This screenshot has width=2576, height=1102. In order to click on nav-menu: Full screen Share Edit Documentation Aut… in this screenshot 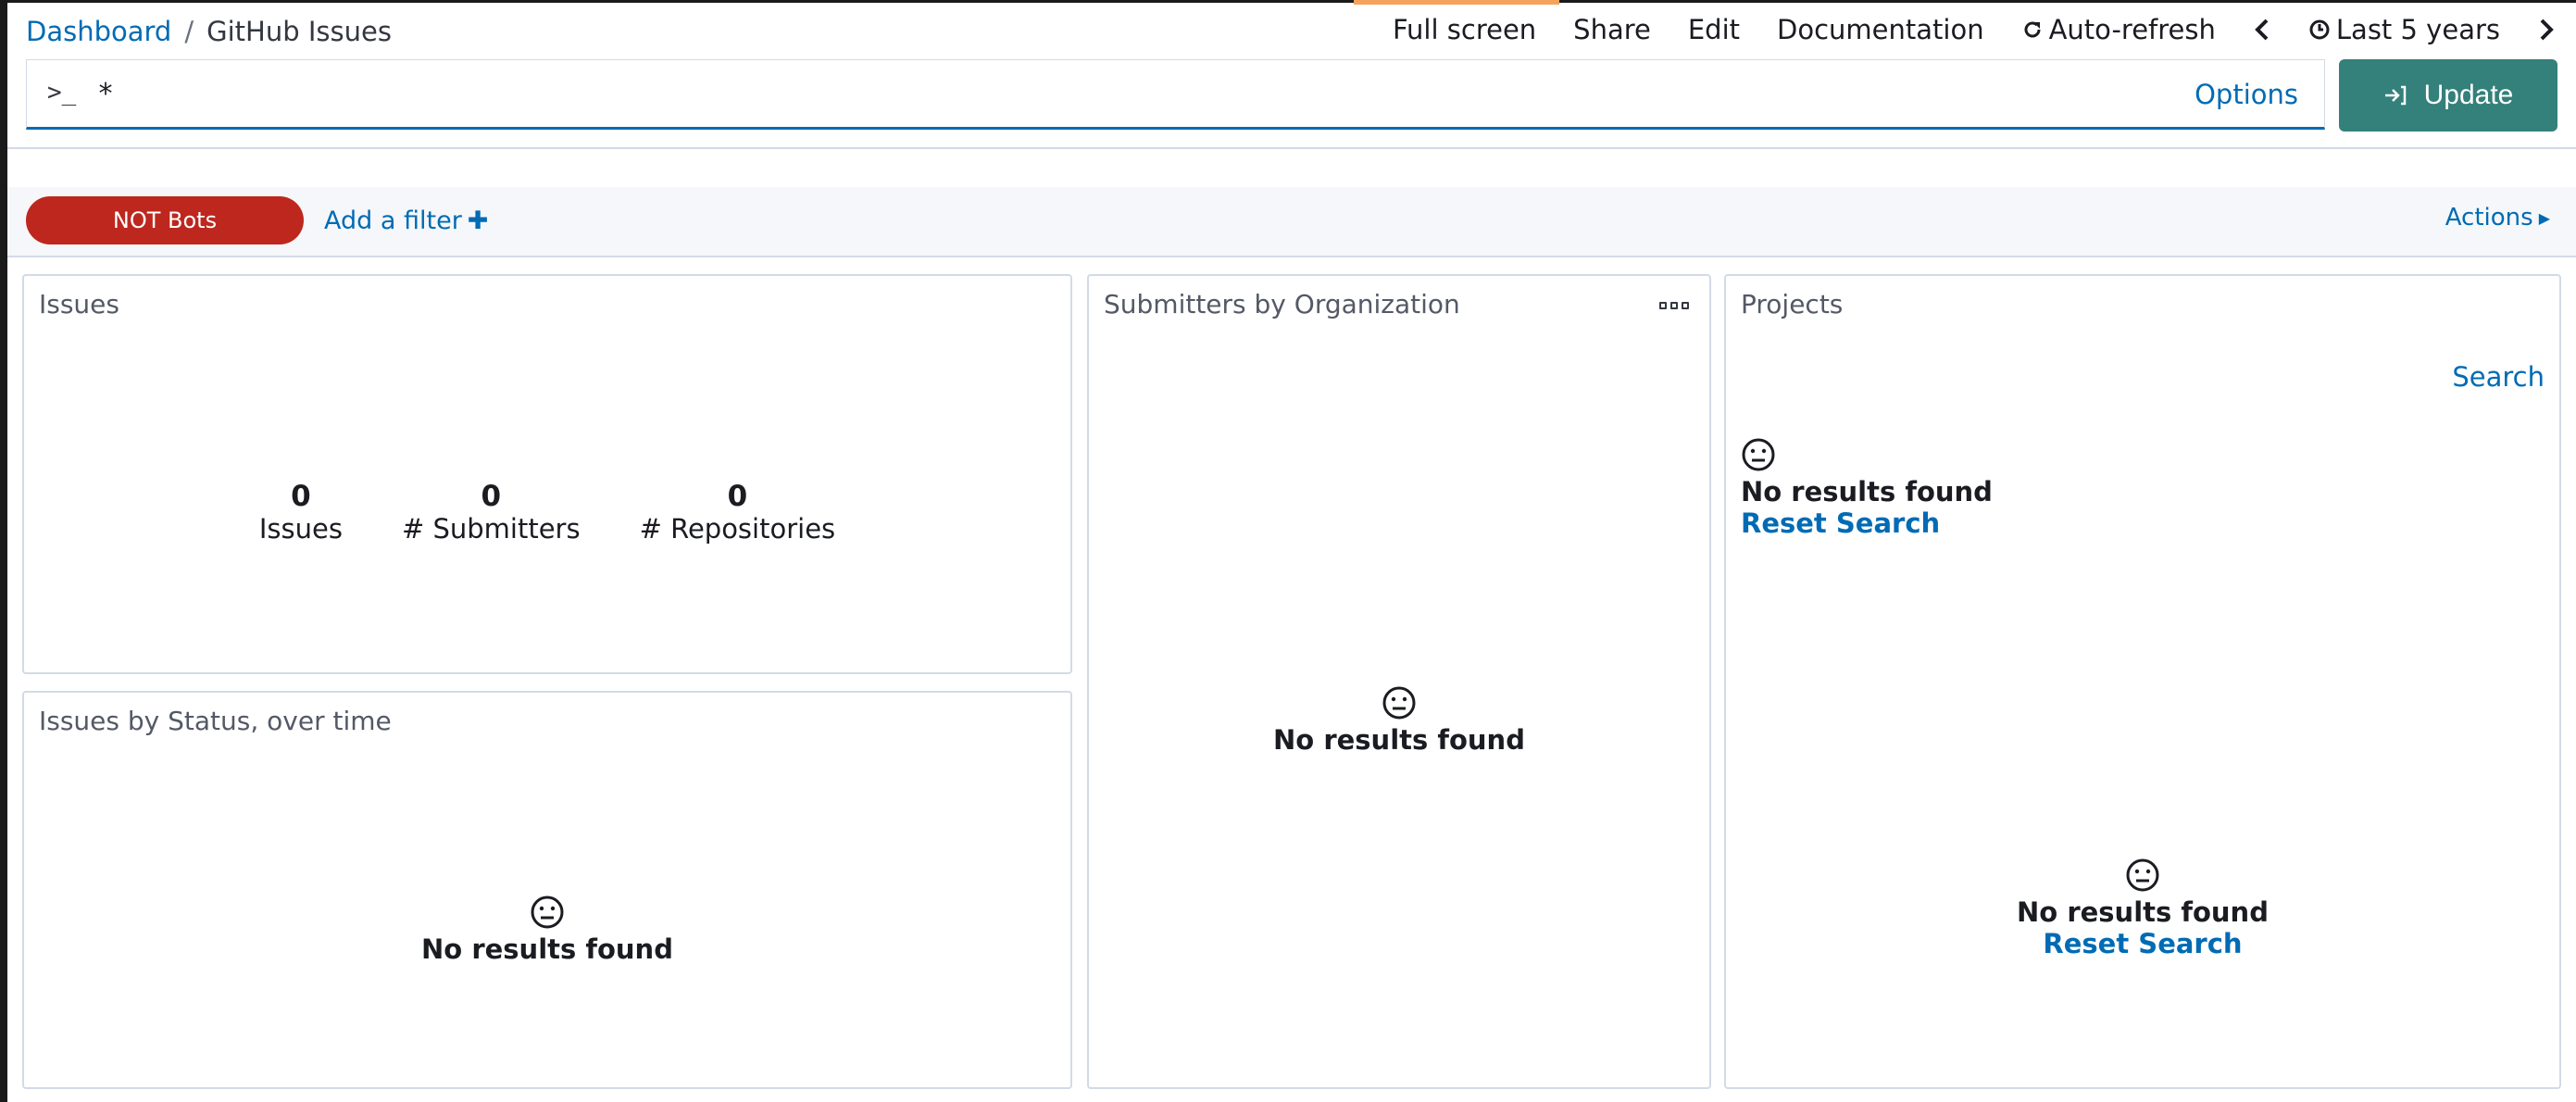, I will do `click(1974, 29)`.